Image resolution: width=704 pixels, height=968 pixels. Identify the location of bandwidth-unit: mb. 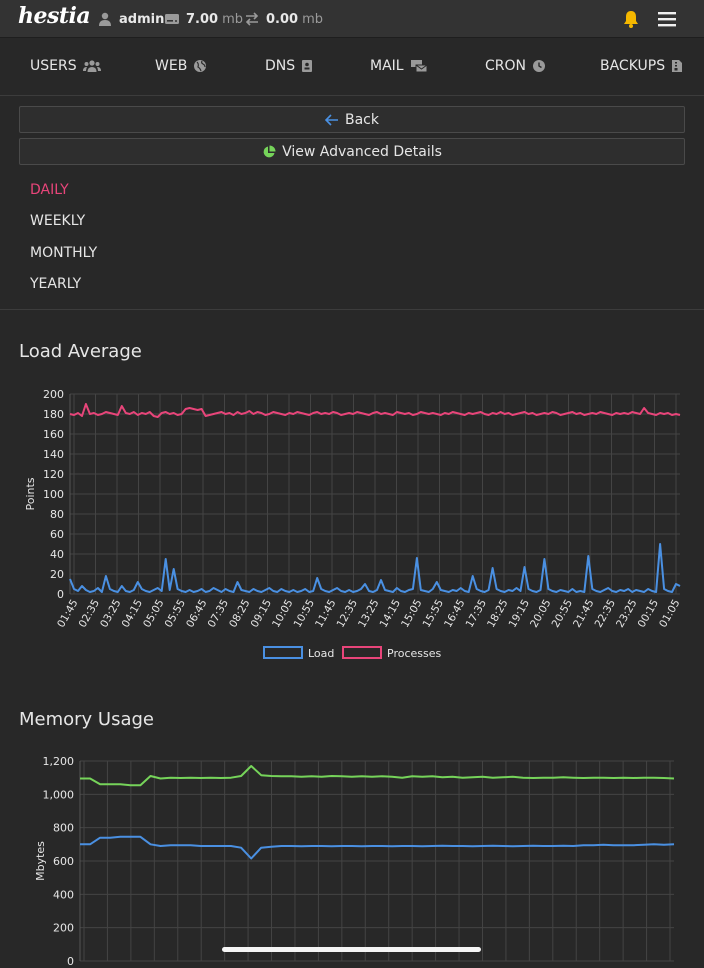
(312, 19).